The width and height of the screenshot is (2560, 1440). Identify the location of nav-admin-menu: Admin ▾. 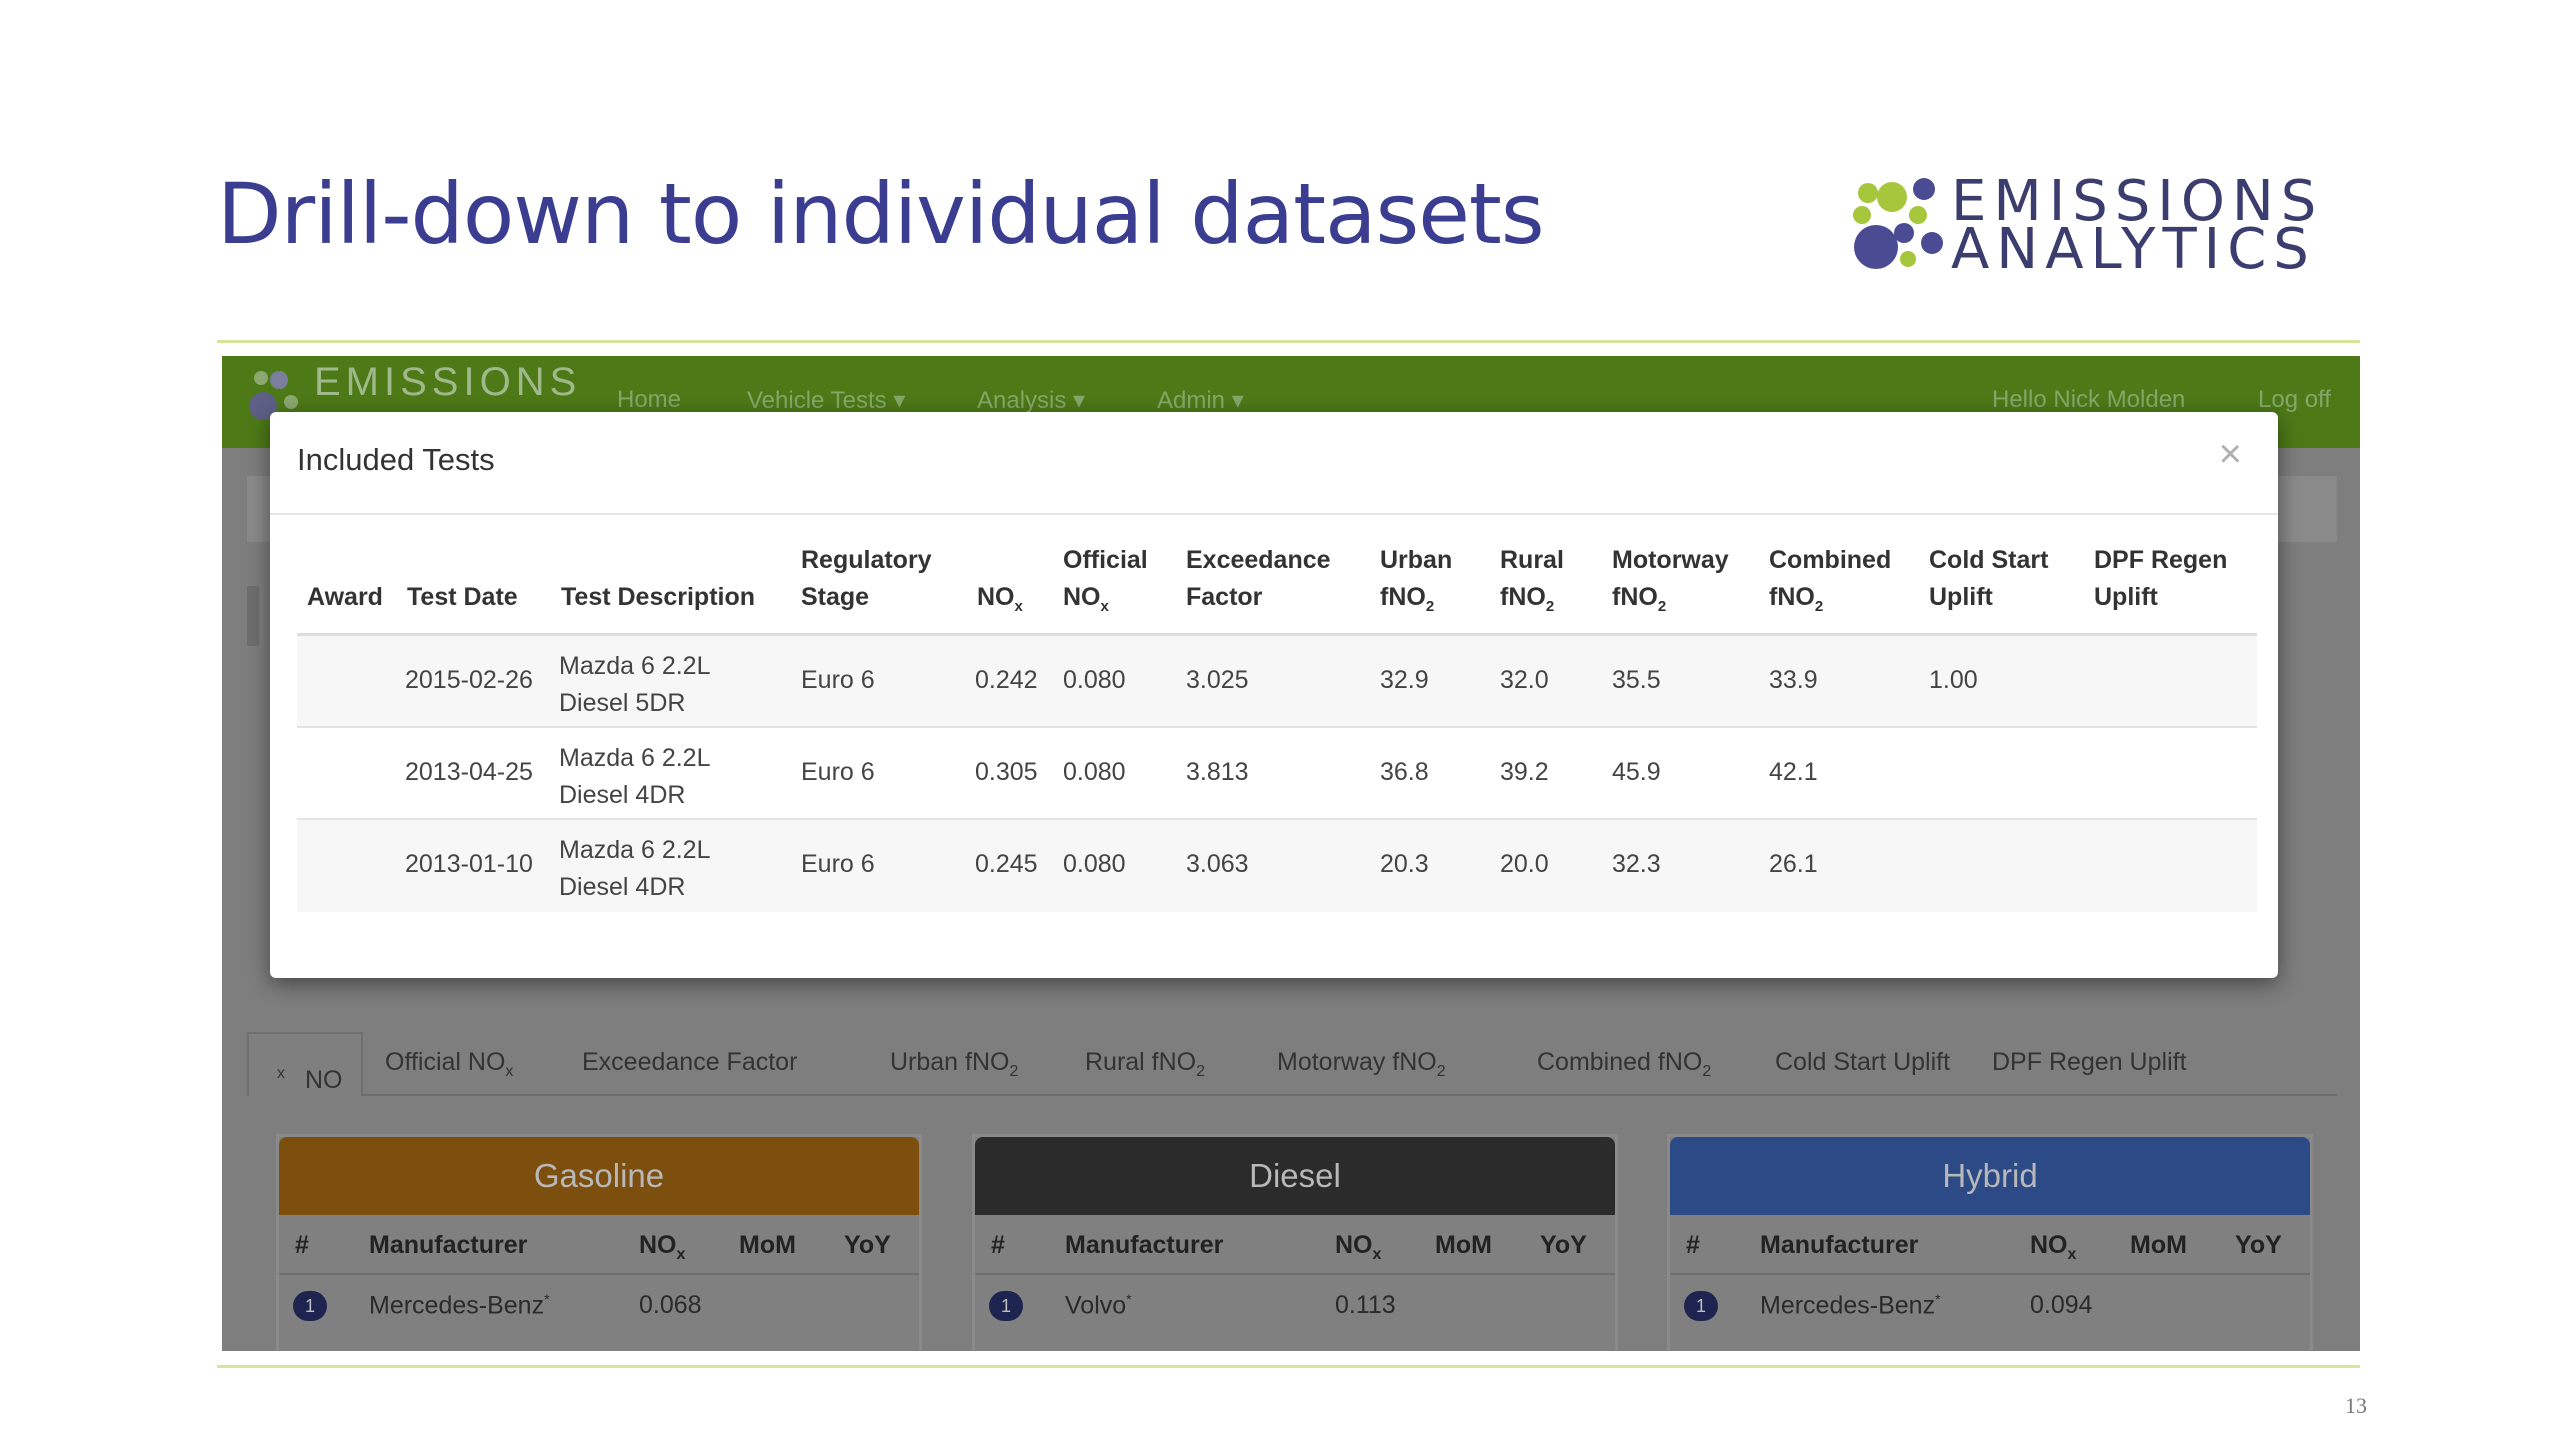
(1200, 400).